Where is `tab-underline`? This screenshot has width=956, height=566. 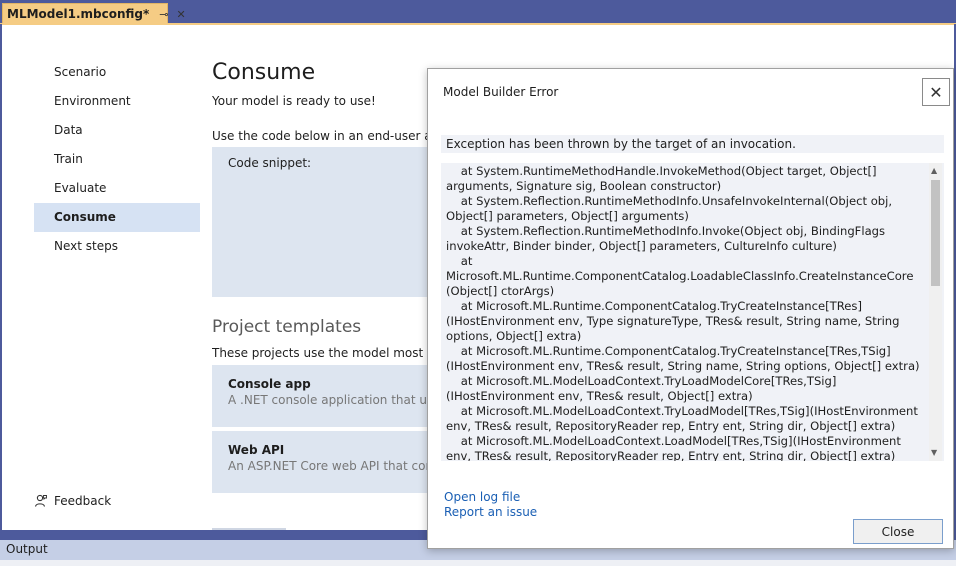
tab-underline is located at coordinates (478, 24).